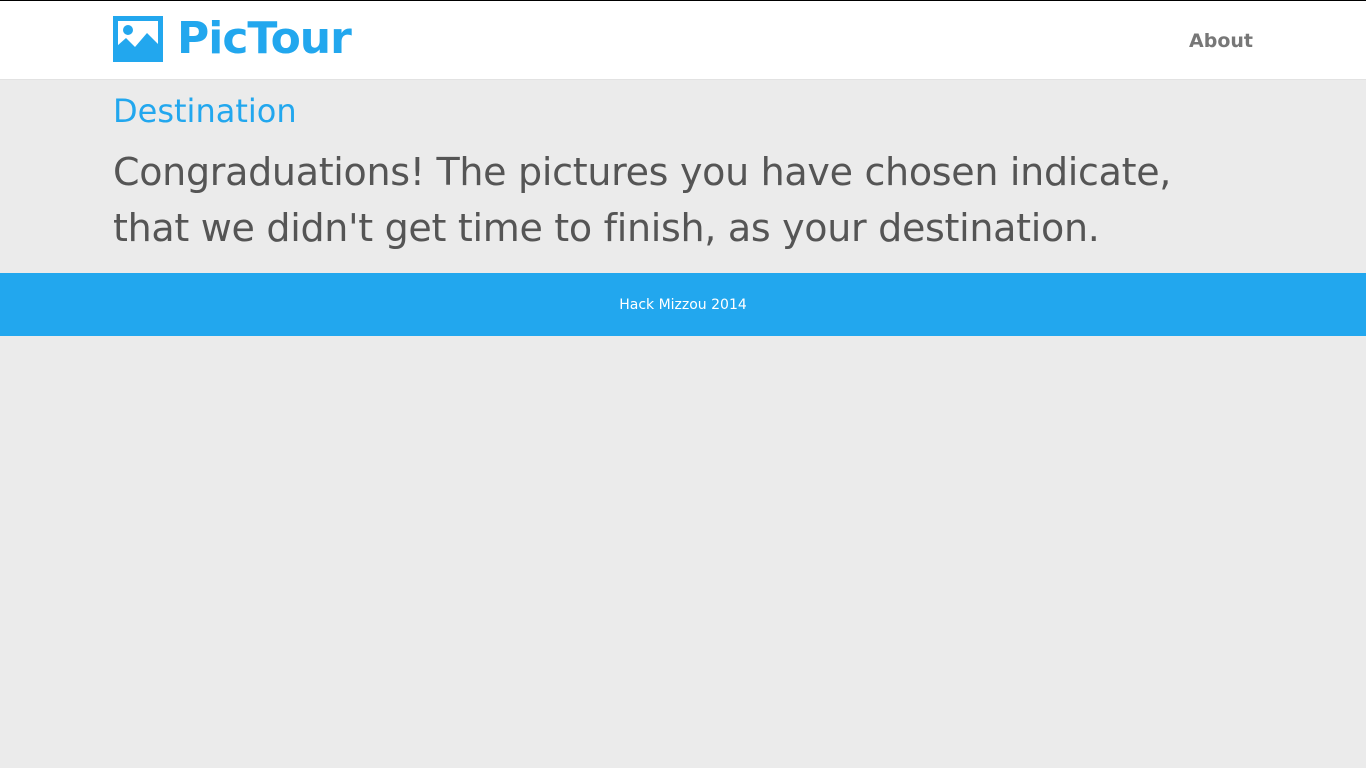 This screenshot has height=768, width=1366. What do you see at coordinates (1221, 41) in the screenshot?
I see `nav-link-about: About` at bounding box center [1221, 41].